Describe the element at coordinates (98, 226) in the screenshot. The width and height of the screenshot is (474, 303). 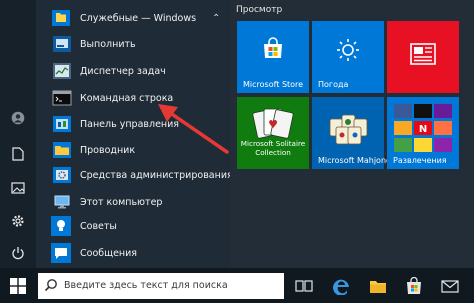
I see `list-item-label: Советы` at that location.